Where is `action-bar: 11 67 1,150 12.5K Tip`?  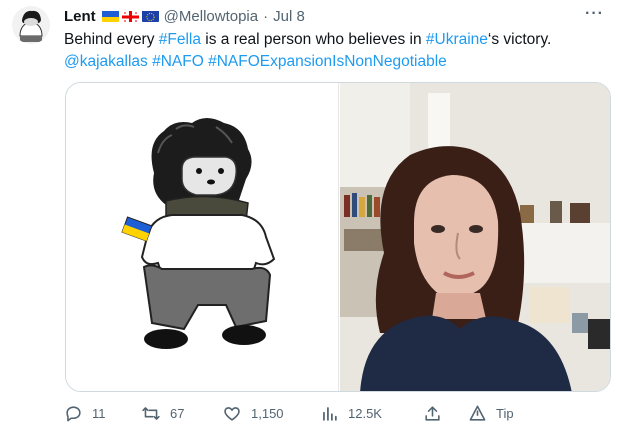 action-bar: 11 67 1,150 12.5K Tip is located at coordinates (334, 416).